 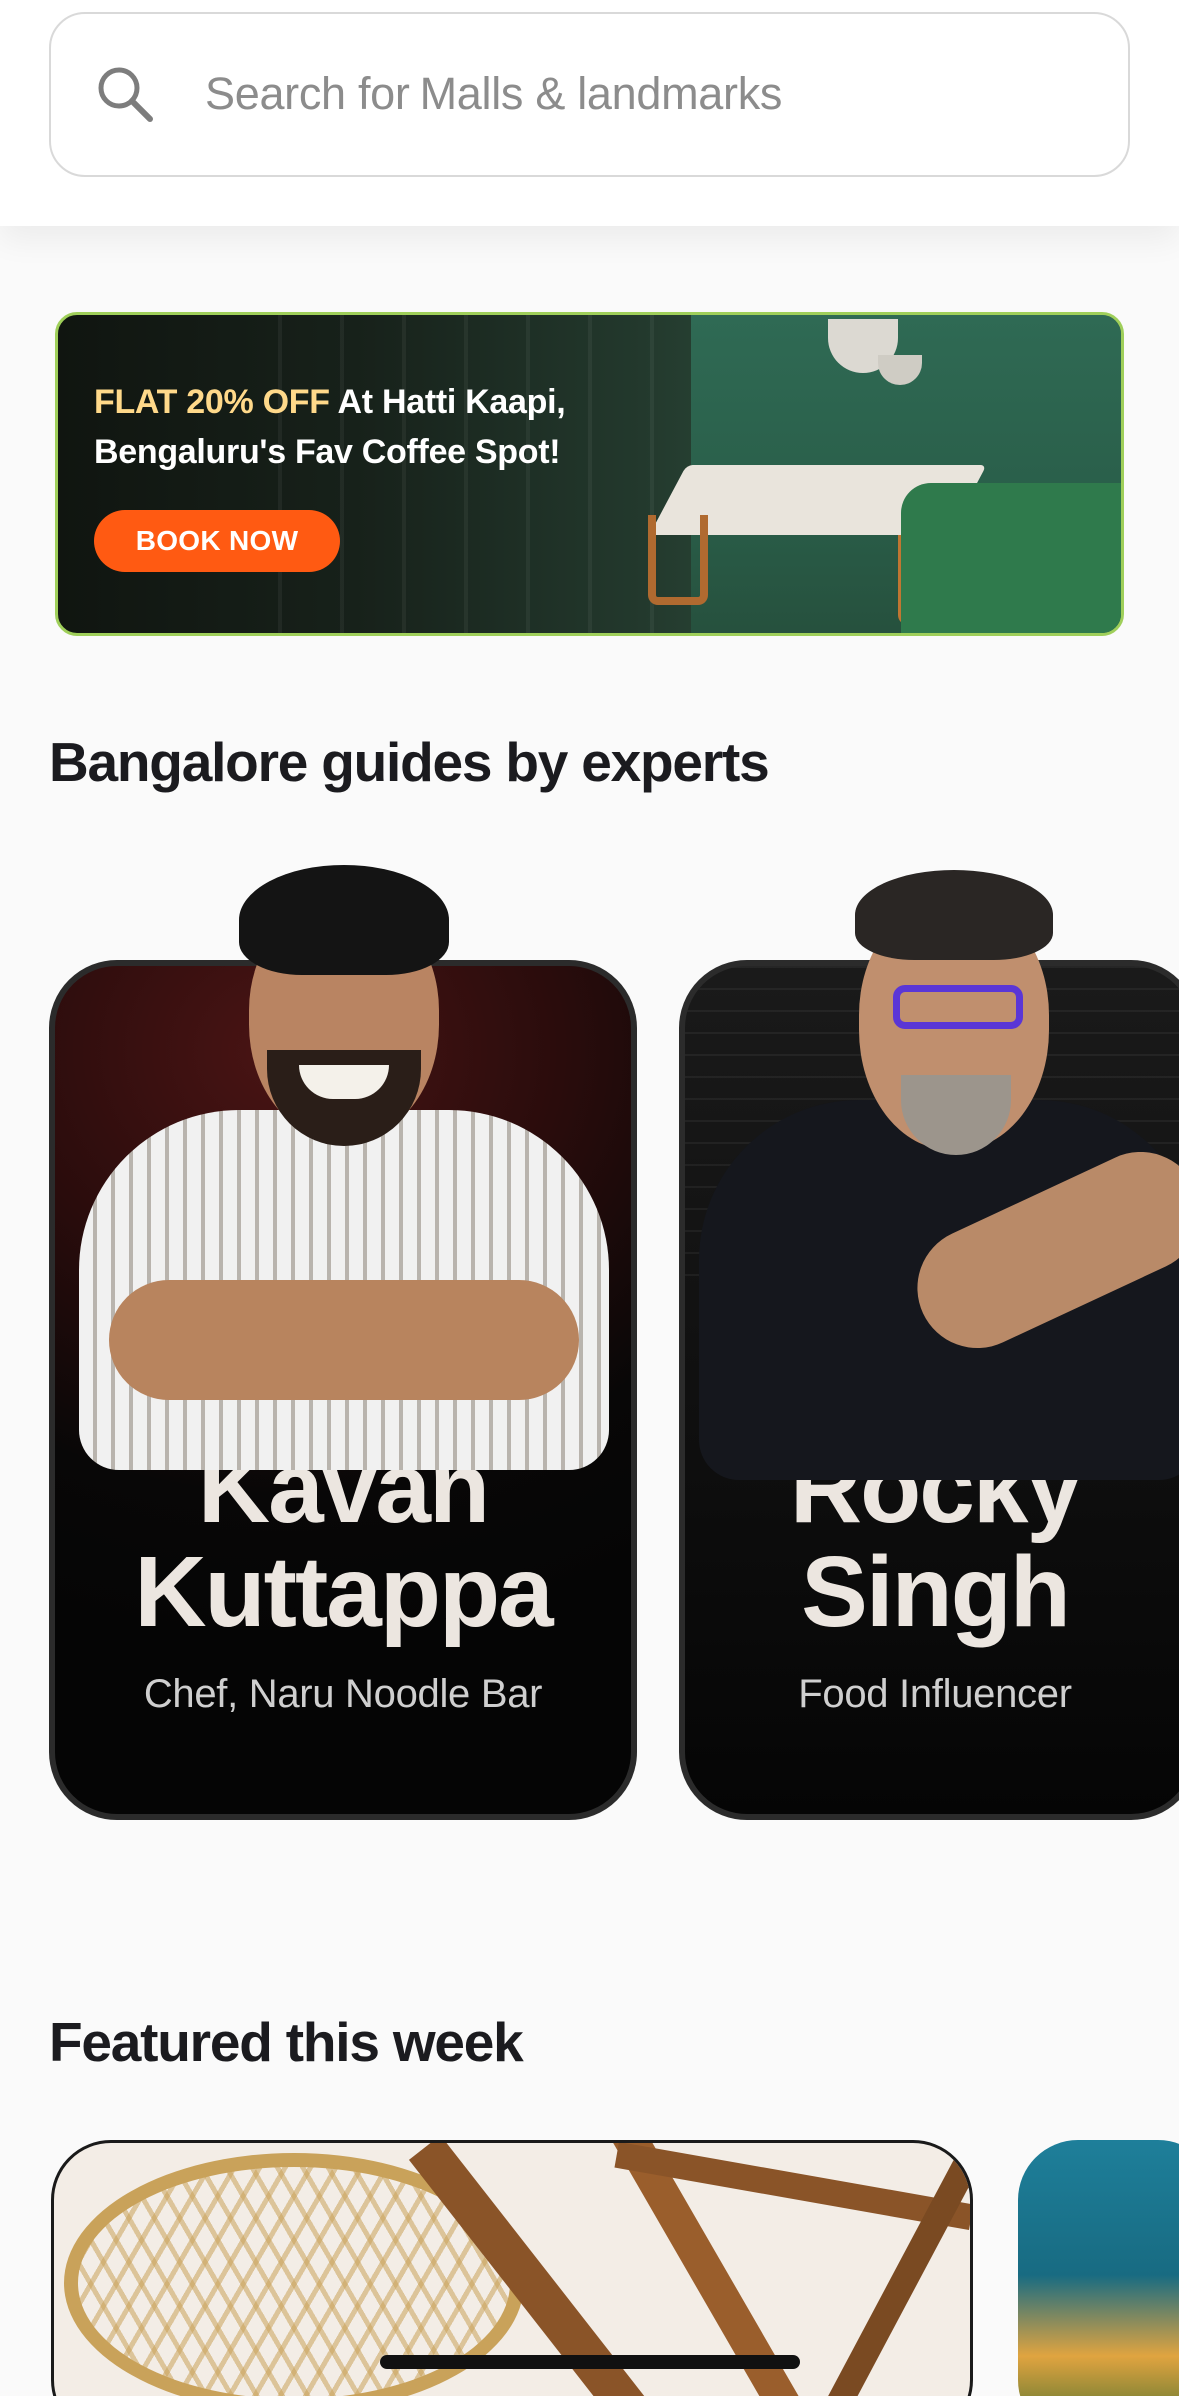 I want to click on guides-section-title: Bangalore guides by experts, so click(x=409, y=762).